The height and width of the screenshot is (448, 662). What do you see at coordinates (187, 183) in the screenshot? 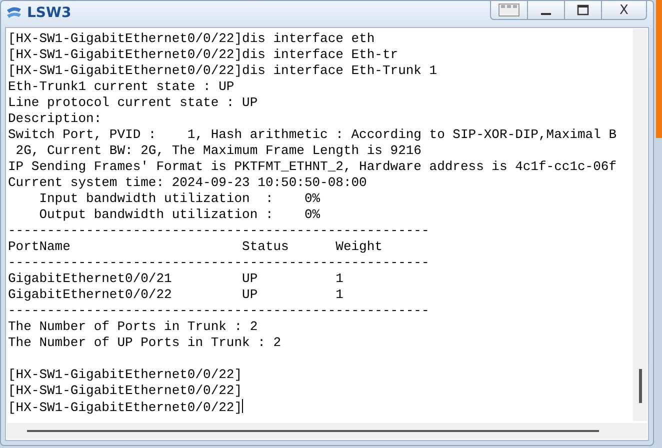
I see `terminal-line: Current system time: 2024-09-23 10:50:50-08:00` at bounding box center [187, 183].